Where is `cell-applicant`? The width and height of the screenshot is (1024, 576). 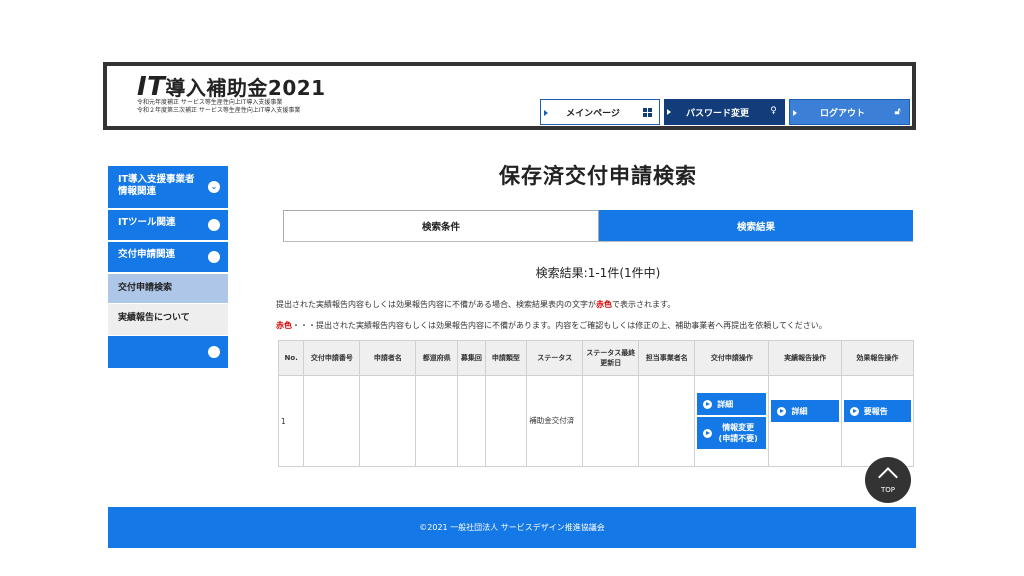 cell-applicant is located at coordinates (388, 421).